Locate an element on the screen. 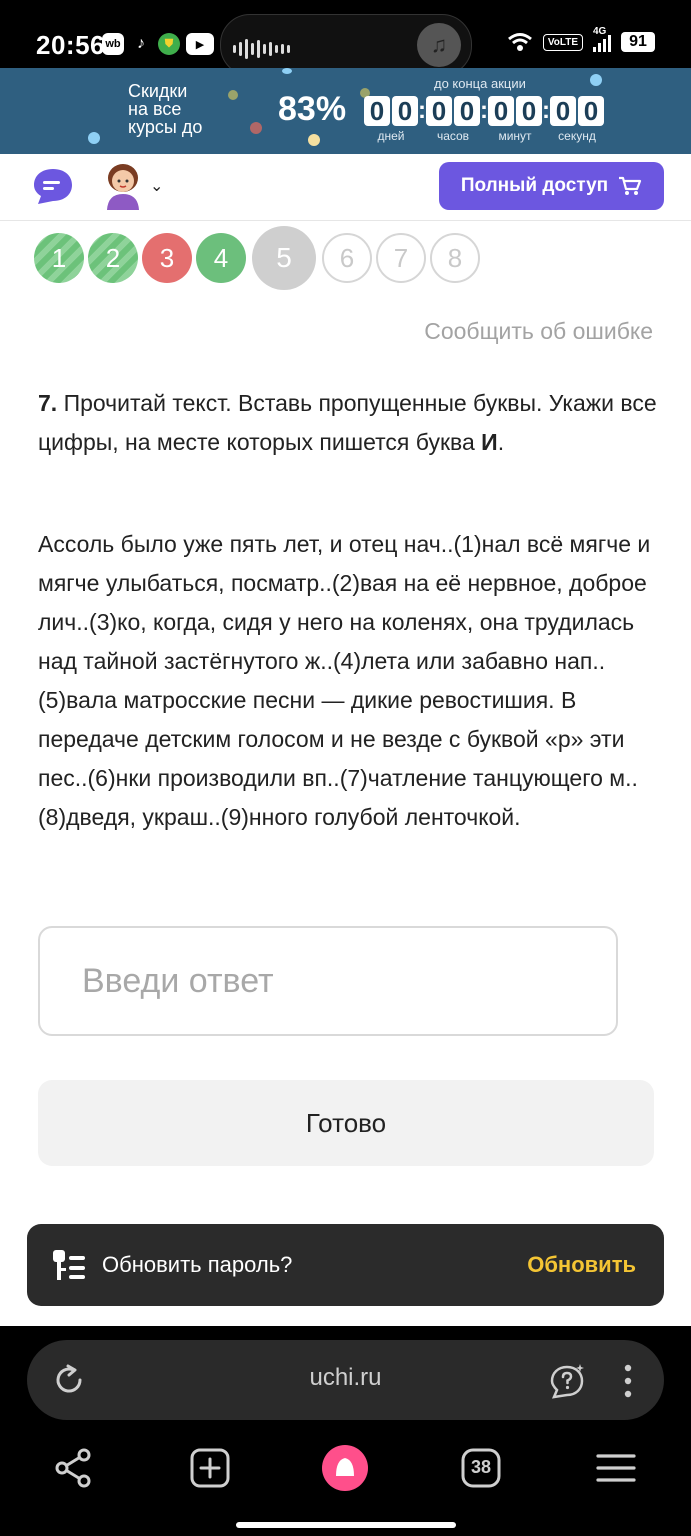 Image resolution: width=691 pixels, height=1536 pixels. address-bar: uchi.ru is located at coordinates (345, 1380).